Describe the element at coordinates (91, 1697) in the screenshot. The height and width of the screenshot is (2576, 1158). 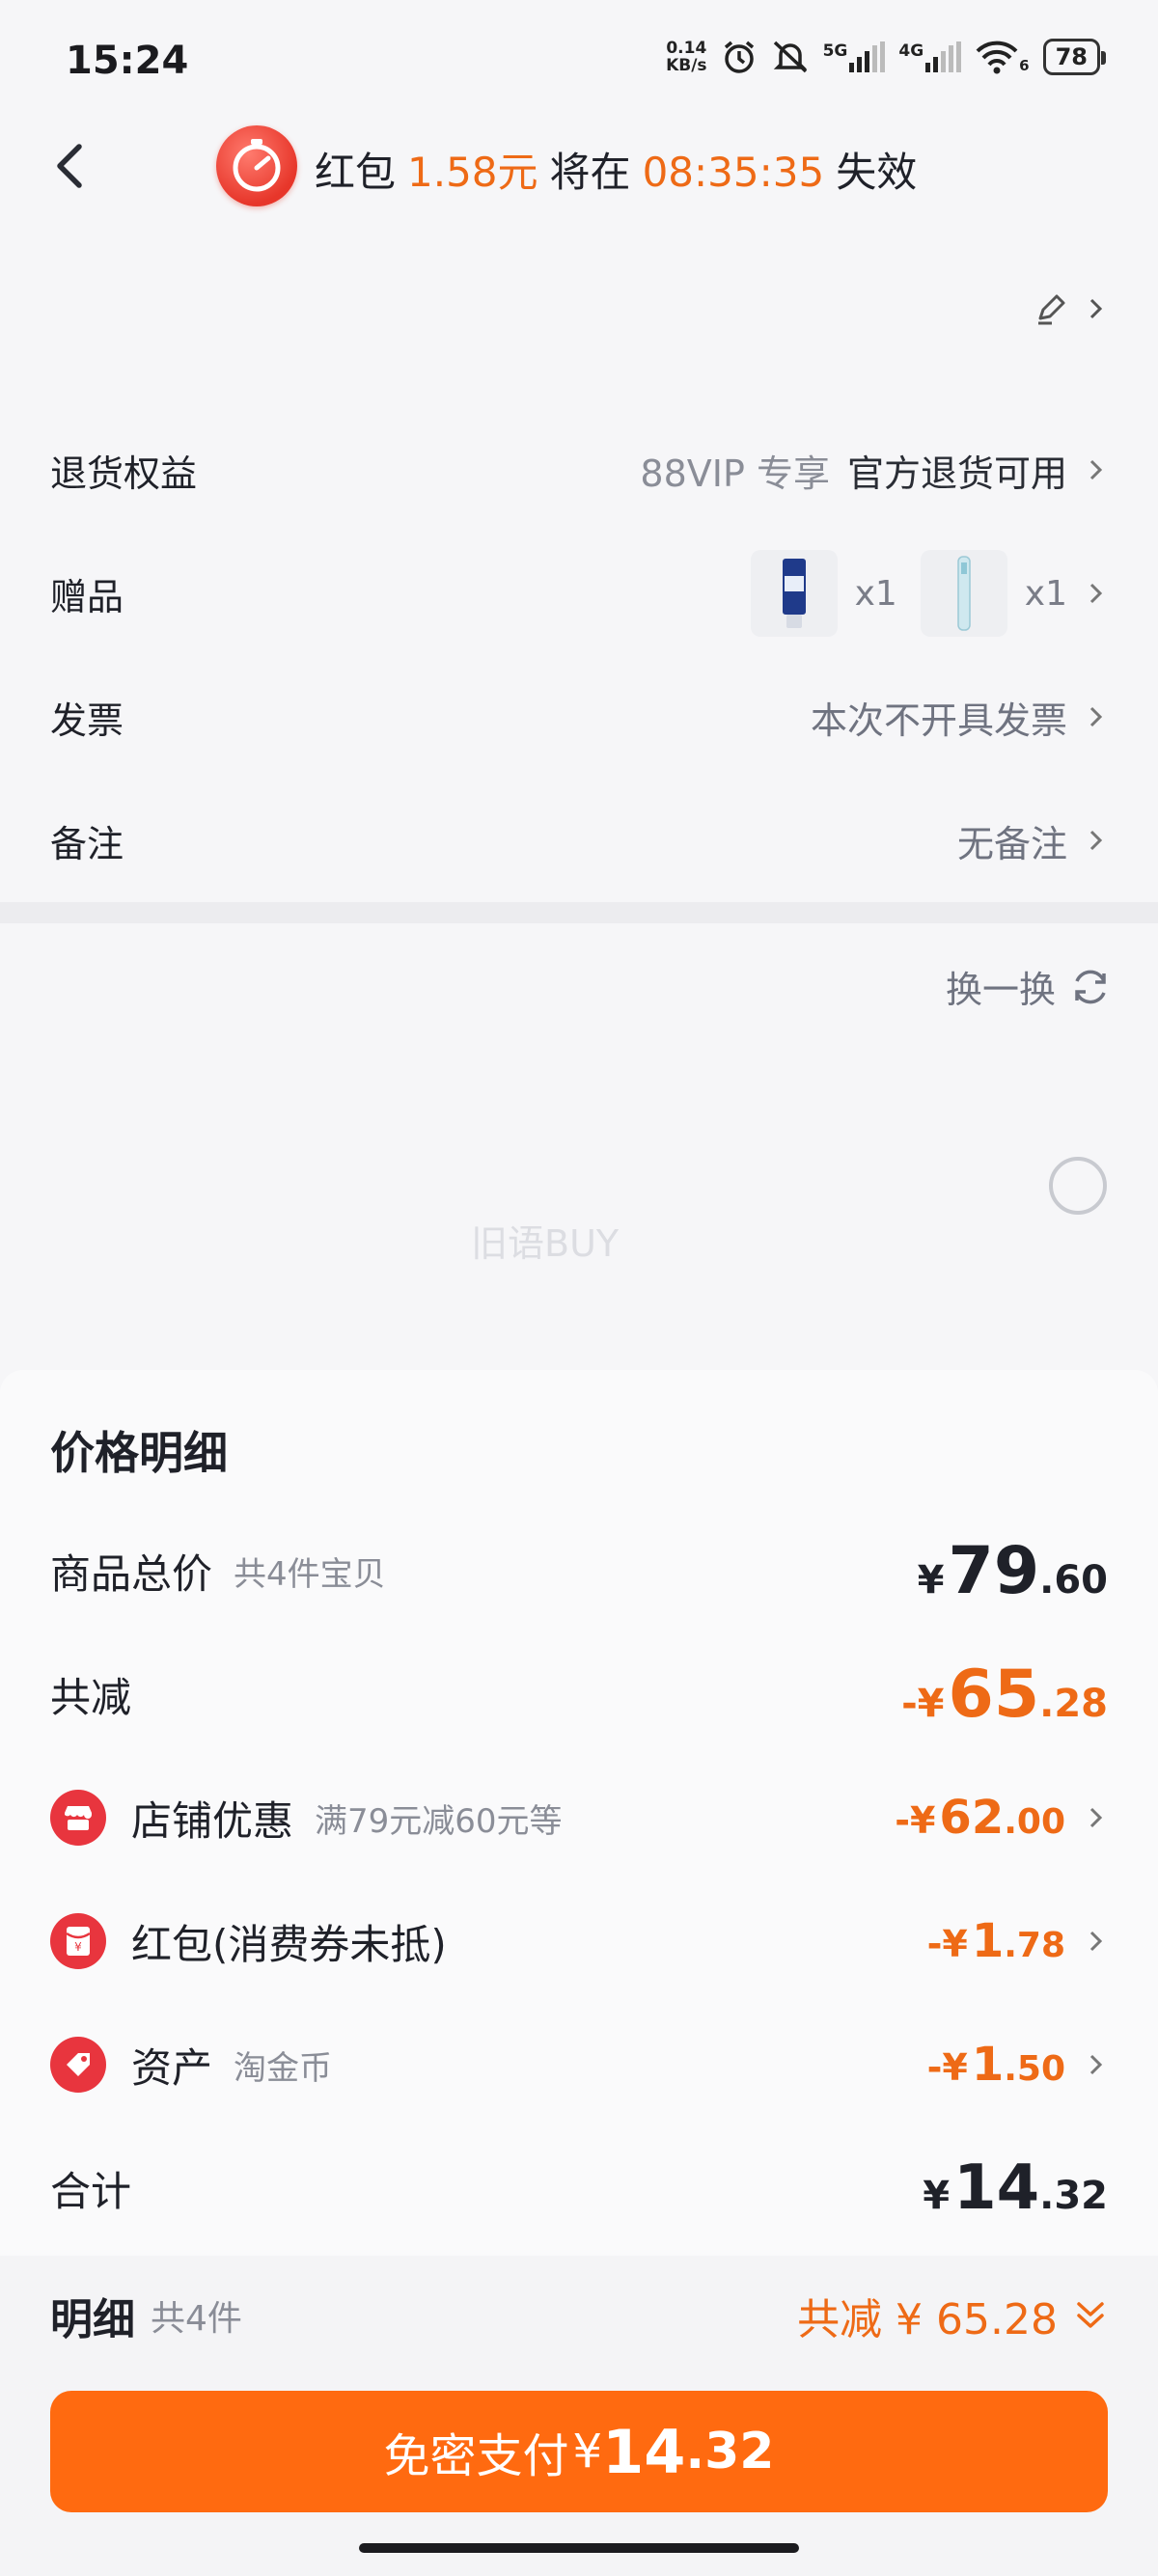
I see `total-reduction-label: 共减` at that location.